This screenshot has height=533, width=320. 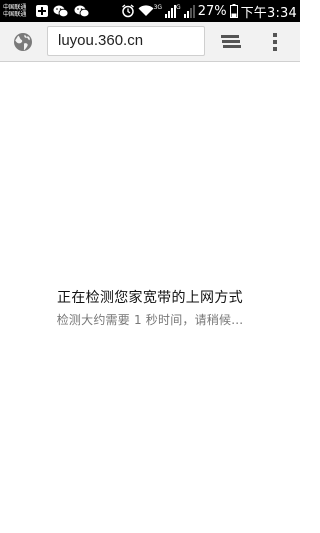 What do you see at coordinates (146, 11) in the screenshot?
I see `wifi-icon` at bounding box center [146, 11].